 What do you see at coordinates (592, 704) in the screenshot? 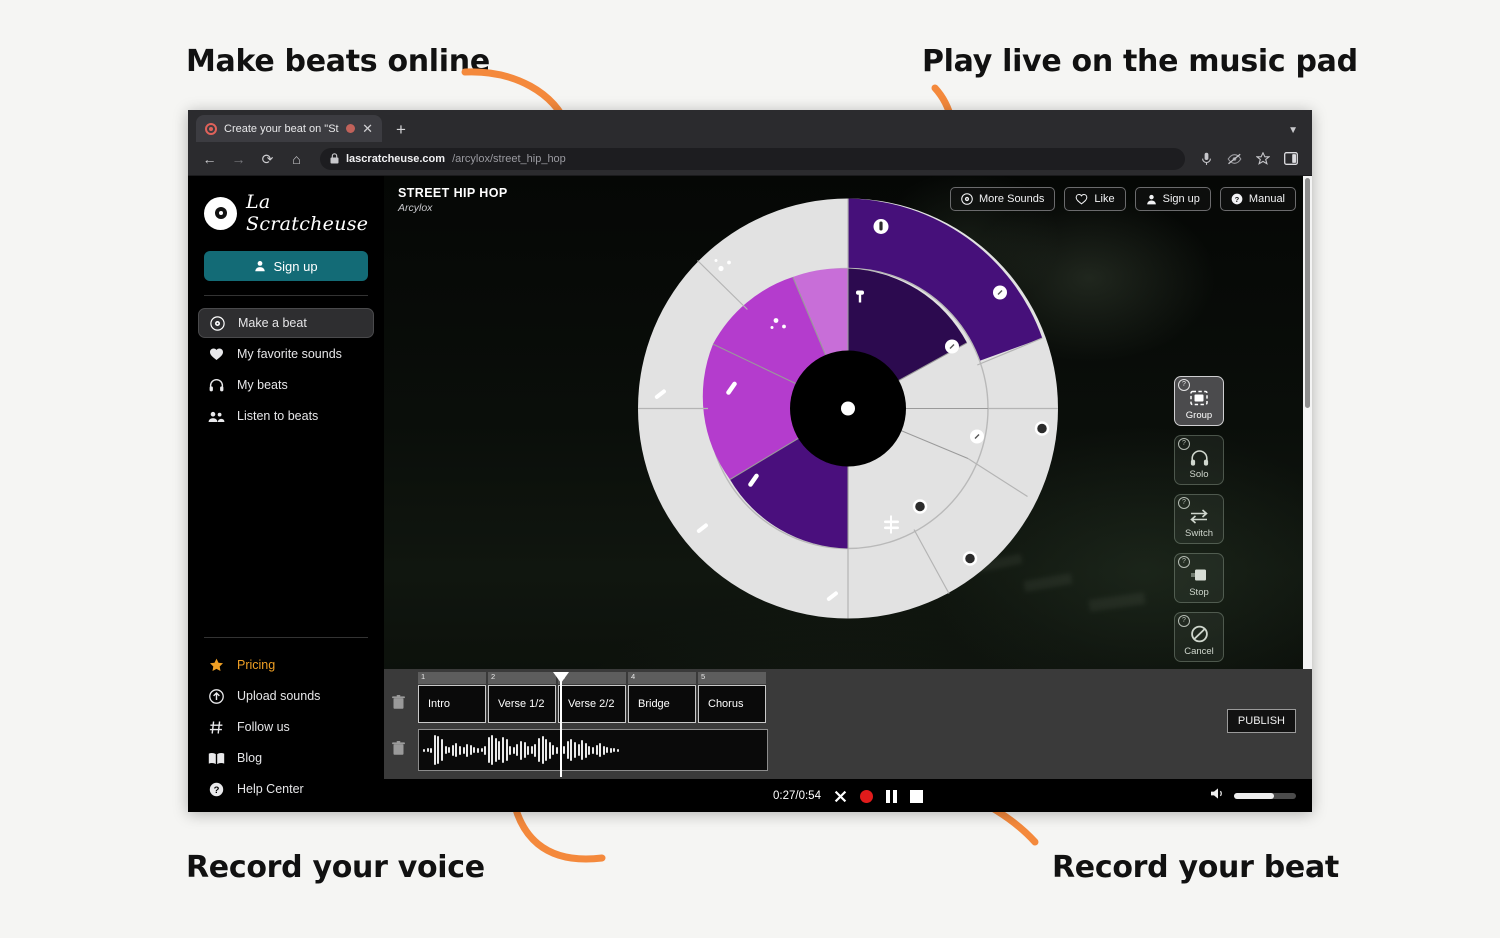
I see `timeline-clip: Verse 2/2` at bounding box center [592, 704].